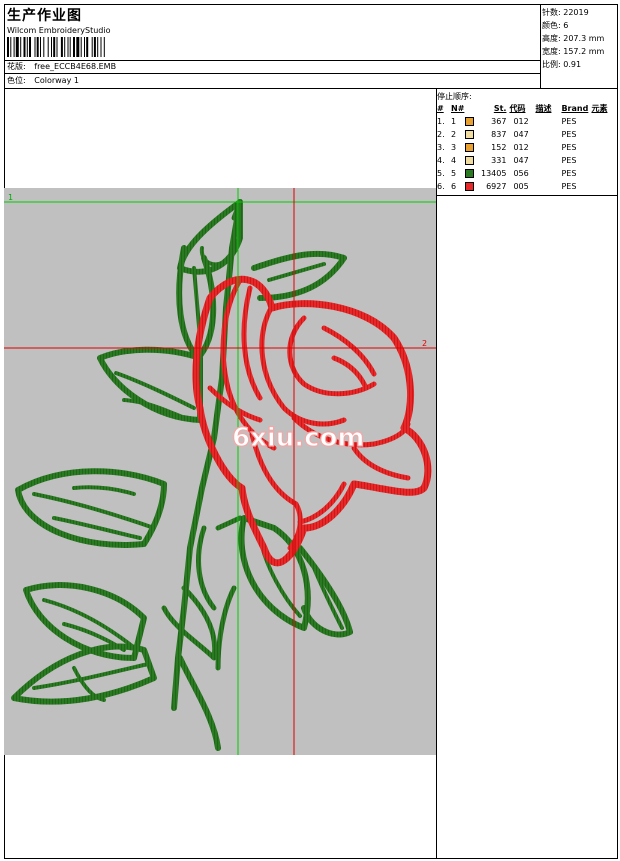  I want to click on barcode, so click(56, 47).